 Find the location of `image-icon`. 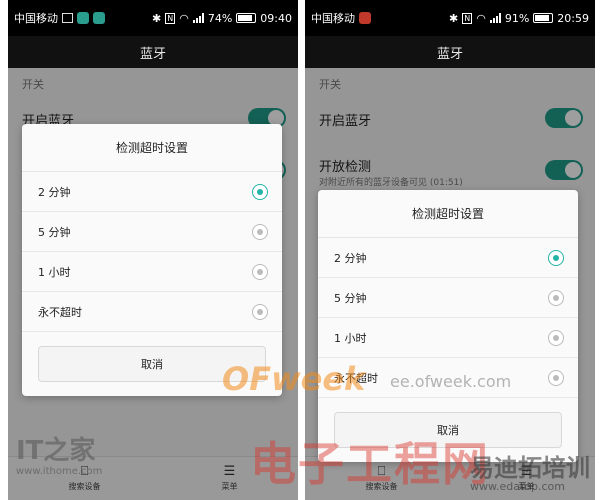

image-icon is located at coordinates (67, 18).